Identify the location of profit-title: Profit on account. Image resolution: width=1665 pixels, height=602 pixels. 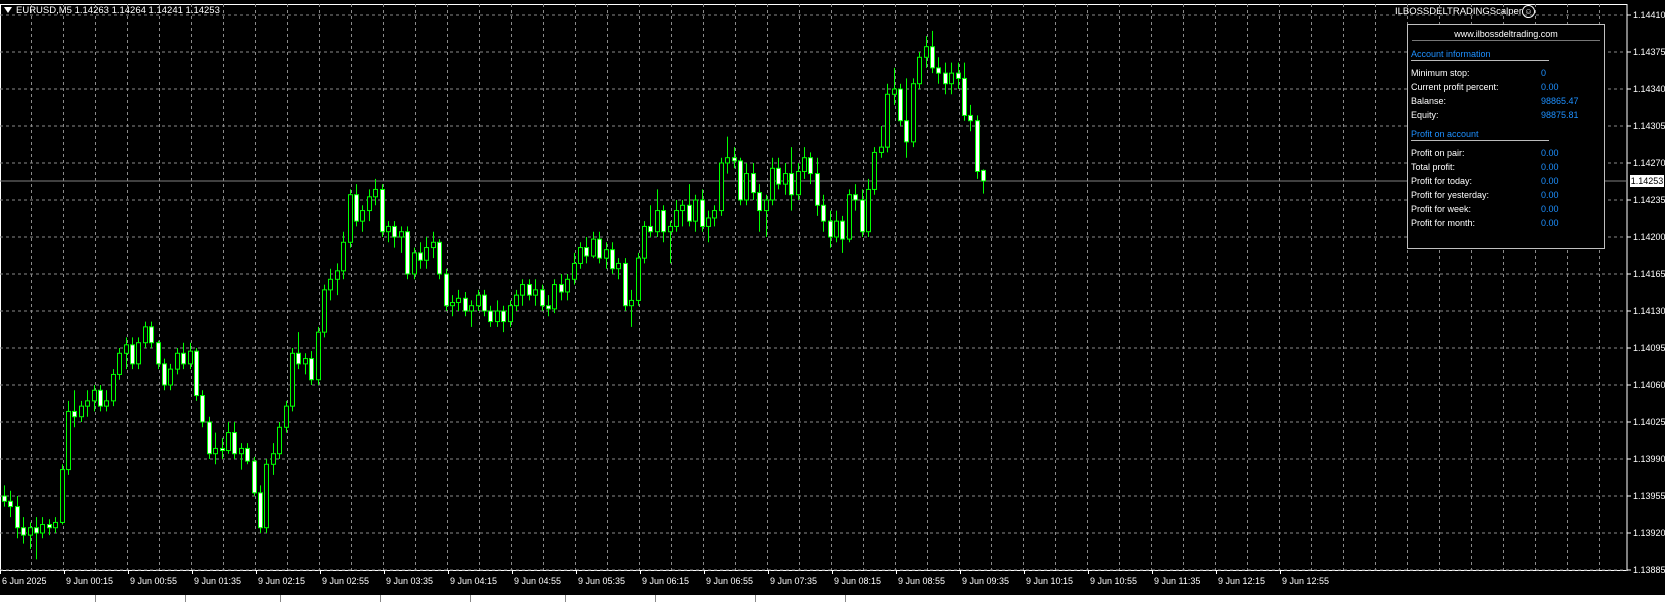
(1445, 134).